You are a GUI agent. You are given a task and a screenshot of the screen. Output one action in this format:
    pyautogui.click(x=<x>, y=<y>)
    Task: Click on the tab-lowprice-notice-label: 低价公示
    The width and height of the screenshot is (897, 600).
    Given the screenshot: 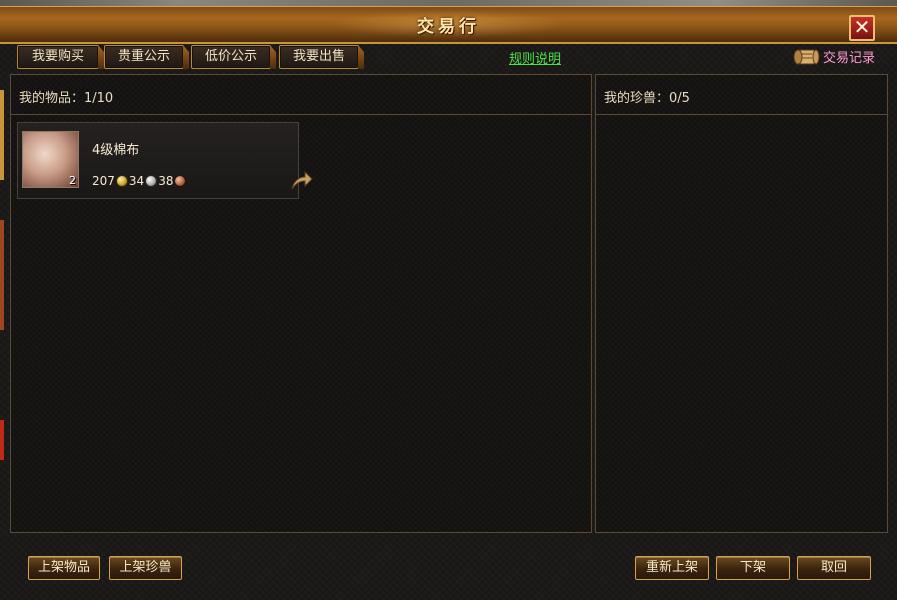 What is the action you would take?
    pyautogui.click(x=230, y=56)
    